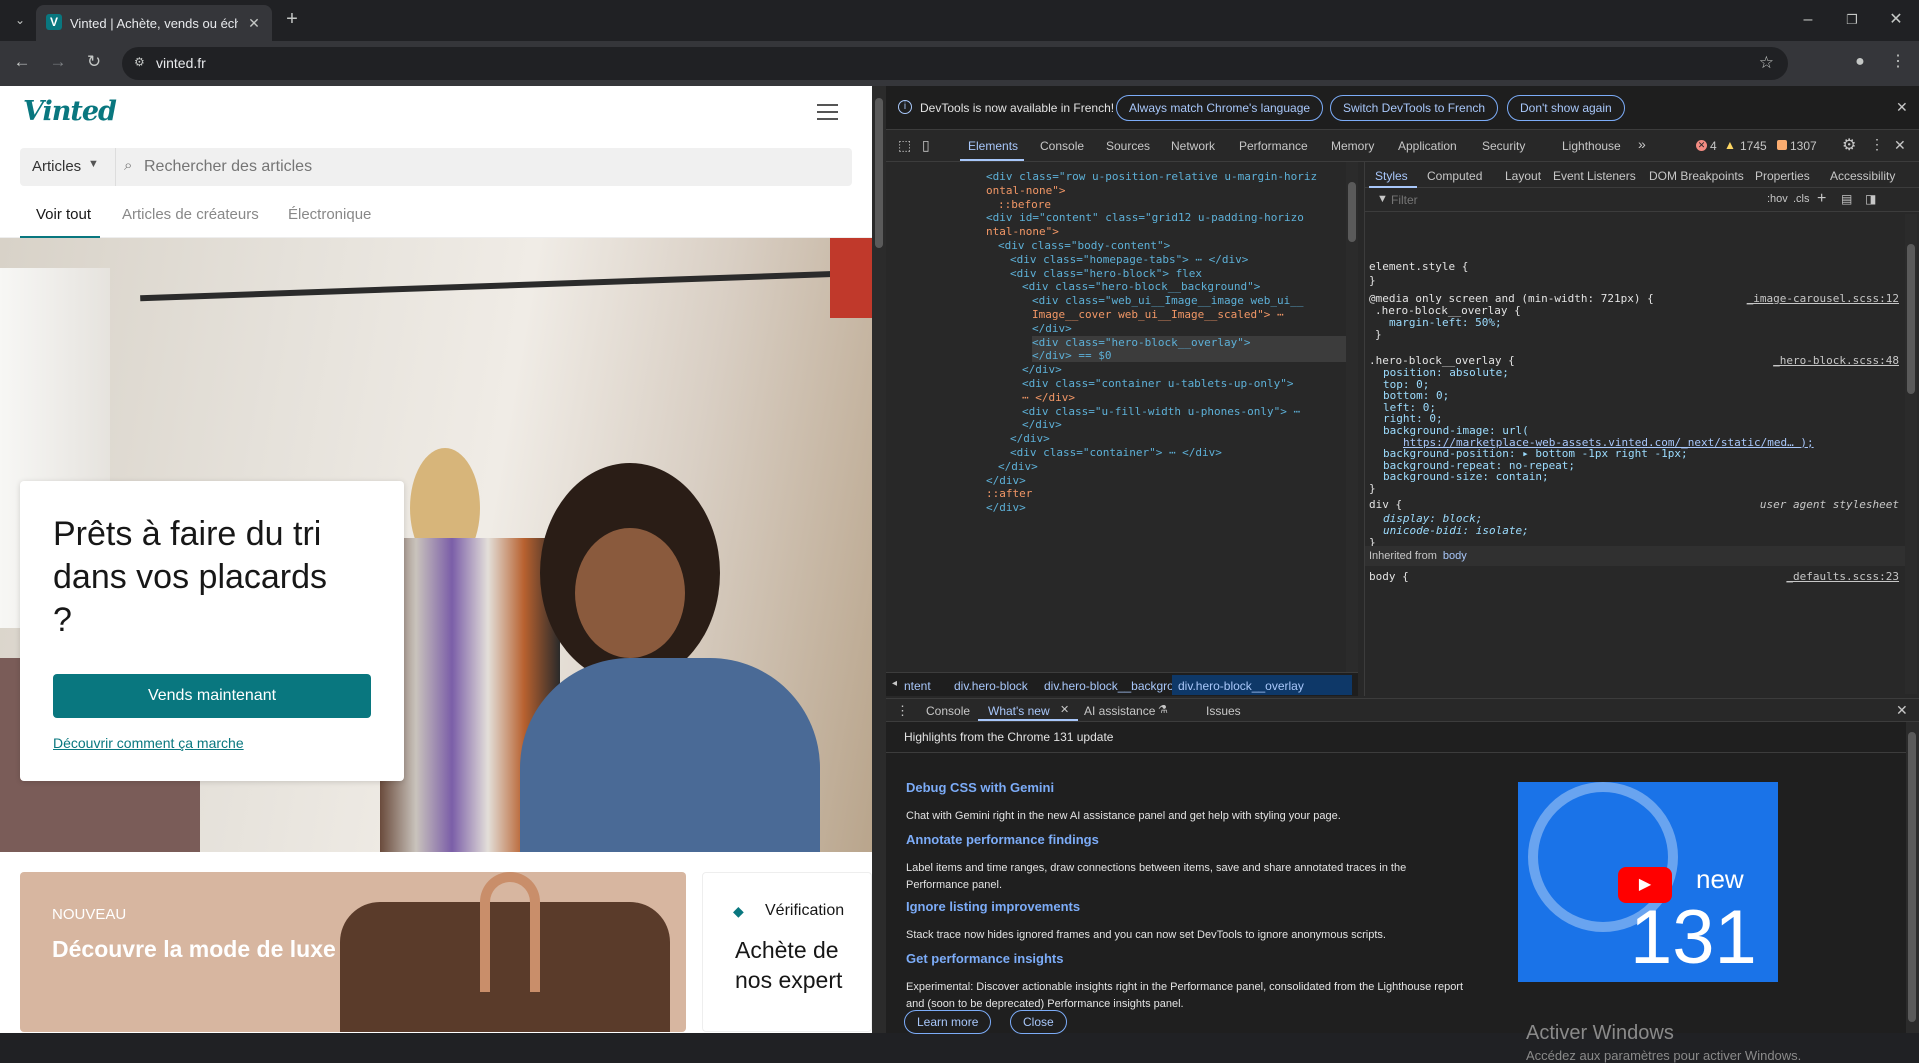 This screenshot has height=1063, width=1919. Describe the element at coordinates (1024, 204) in the screenshot. I see `dom-node-line: ::before` at that location.